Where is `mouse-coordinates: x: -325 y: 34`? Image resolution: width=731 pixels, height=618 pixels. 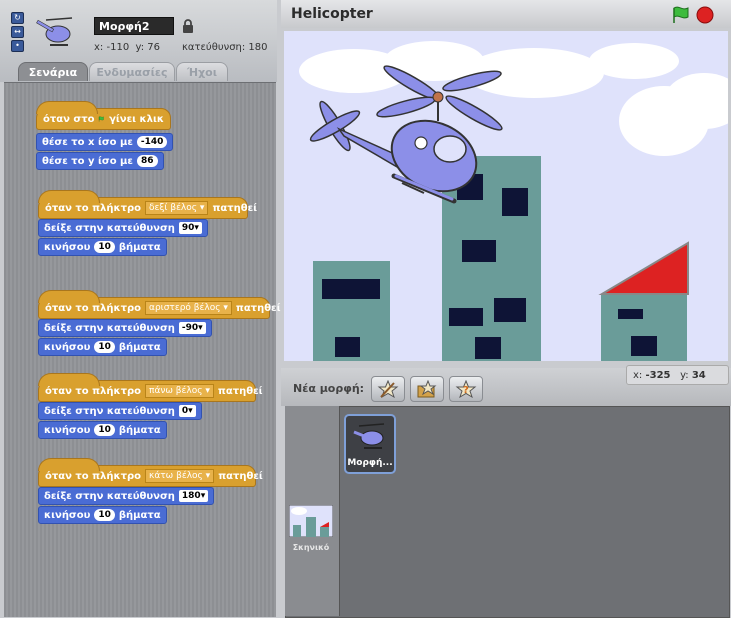 mouse-coordinates: x: -325 y: 34 is located at coordinates (677, 375).